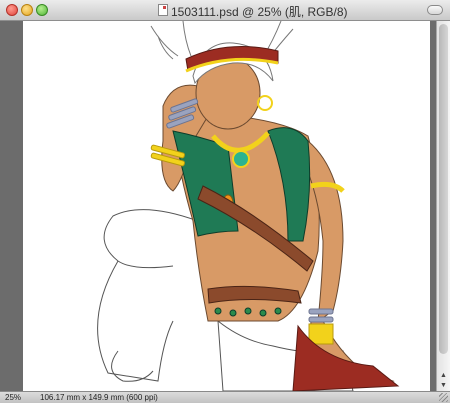 The width and height of the screenshot is (450, 403). I want to click on close-window-button, so click(12, 10).